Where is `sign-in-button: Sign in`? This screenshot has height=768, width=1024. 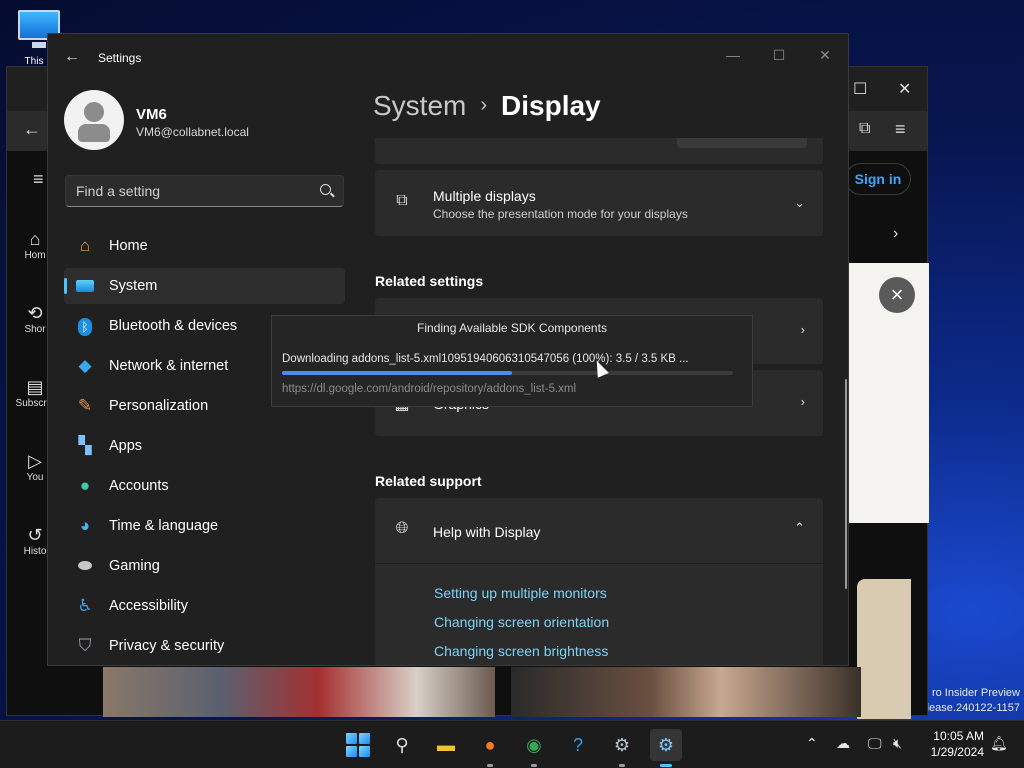
sign-in-button: Sign in is located at coordinates (878, 179).